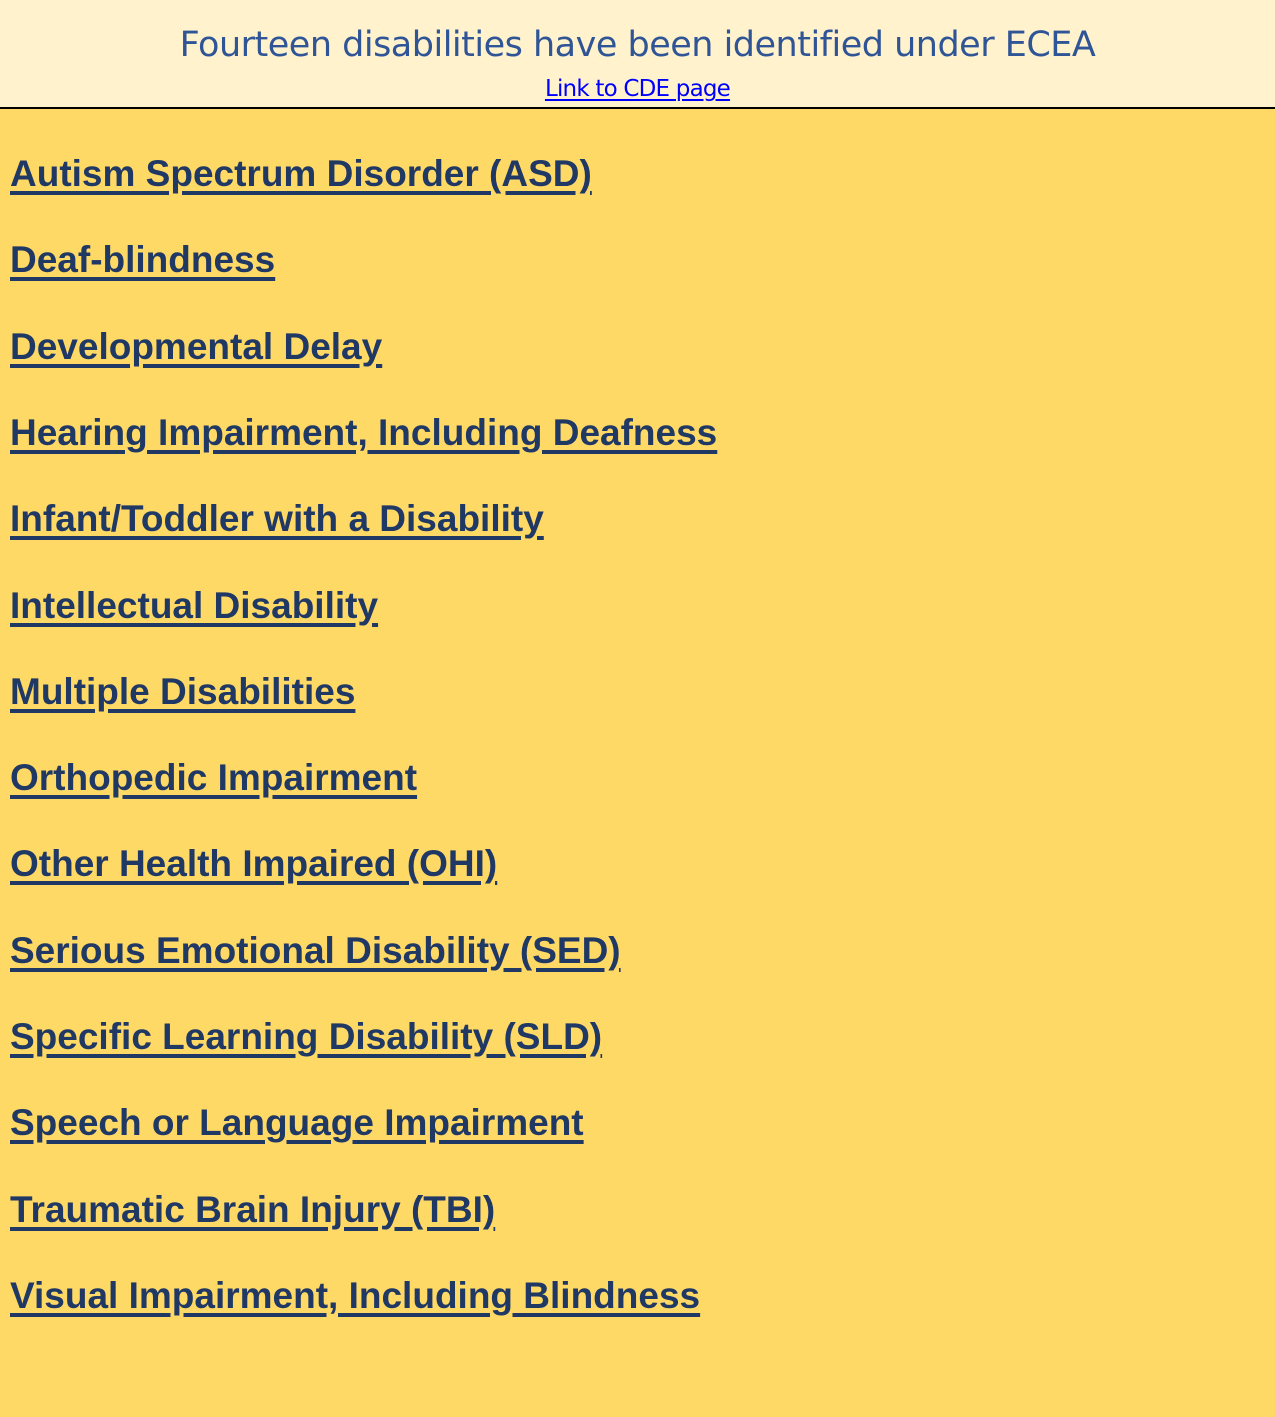 The width and height of the screenshot is (1275, 1417). Describe the element at coordinates (355, 1296) in the screenshot. I see `disability-link-visual-impairment: Visual Impairment, Including Blindness` at that location.